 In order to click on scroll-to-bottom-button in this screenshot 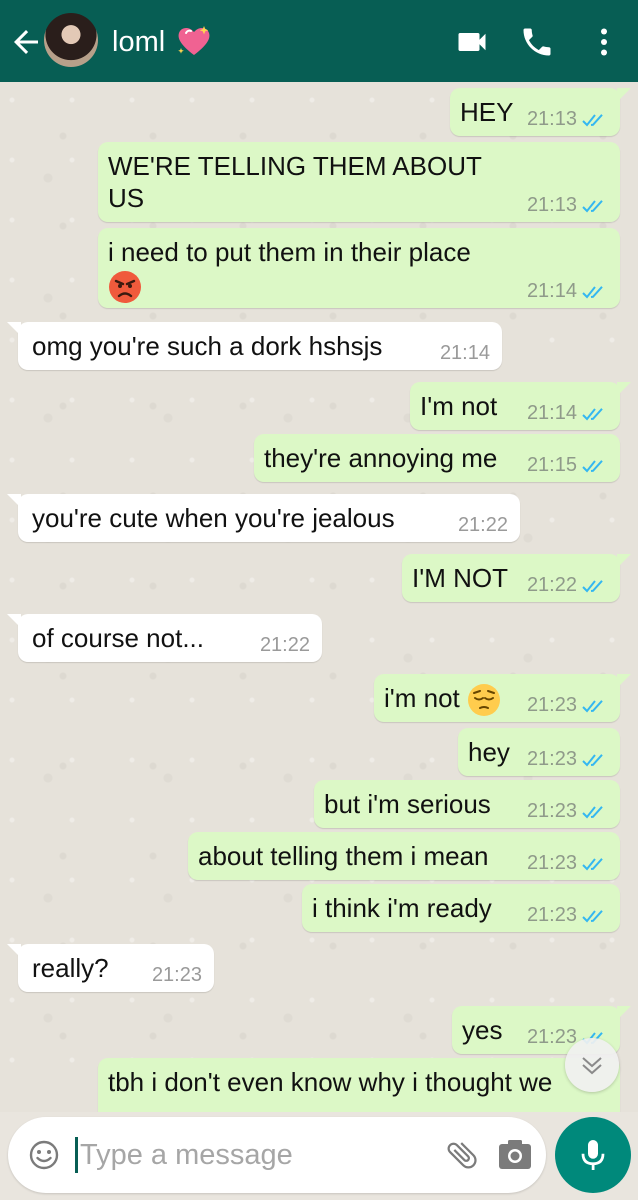, I will do `click(592, 1065)`.